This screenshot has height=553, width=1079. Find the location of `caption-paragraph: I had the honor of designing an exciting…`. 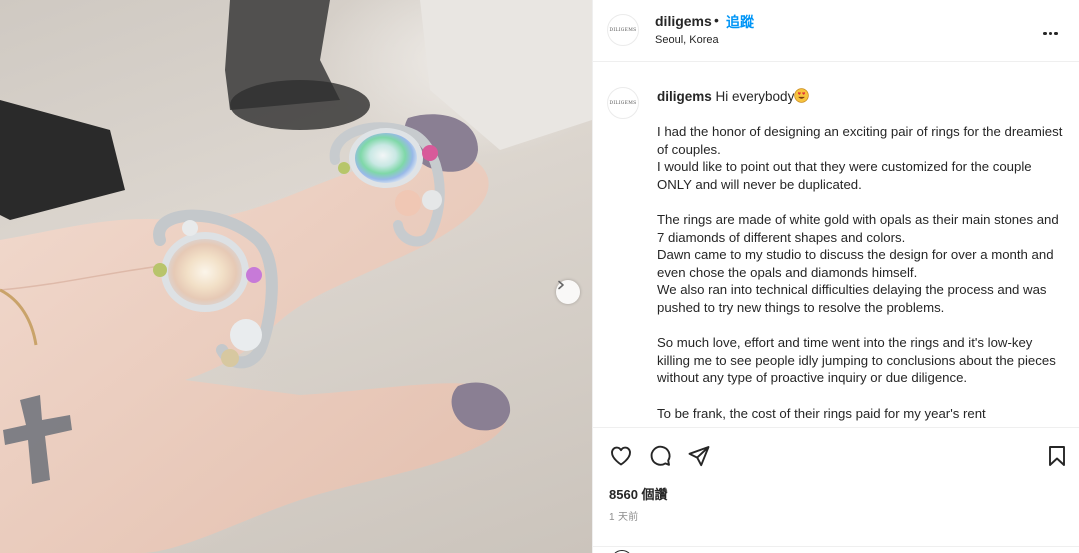

caption-paragraph: I had the honor of designing an exciting… is located at coordinates (860, 158).